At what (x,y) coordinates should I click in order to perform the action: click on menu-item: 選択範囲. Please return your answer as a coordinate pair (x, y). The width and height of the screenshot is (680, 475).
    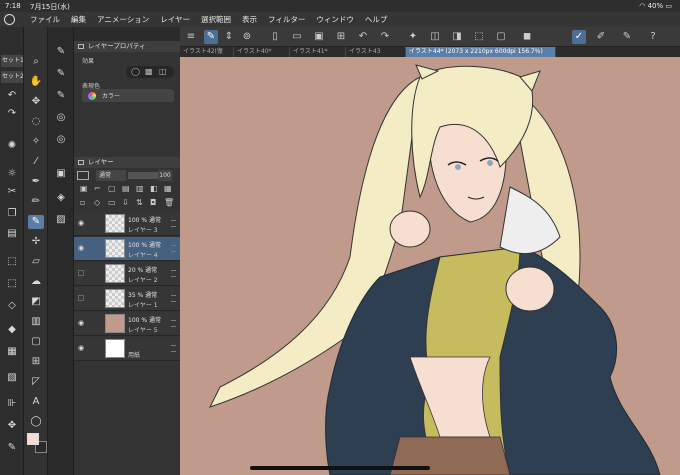
    Looking at the image, I should click on (216, 19).